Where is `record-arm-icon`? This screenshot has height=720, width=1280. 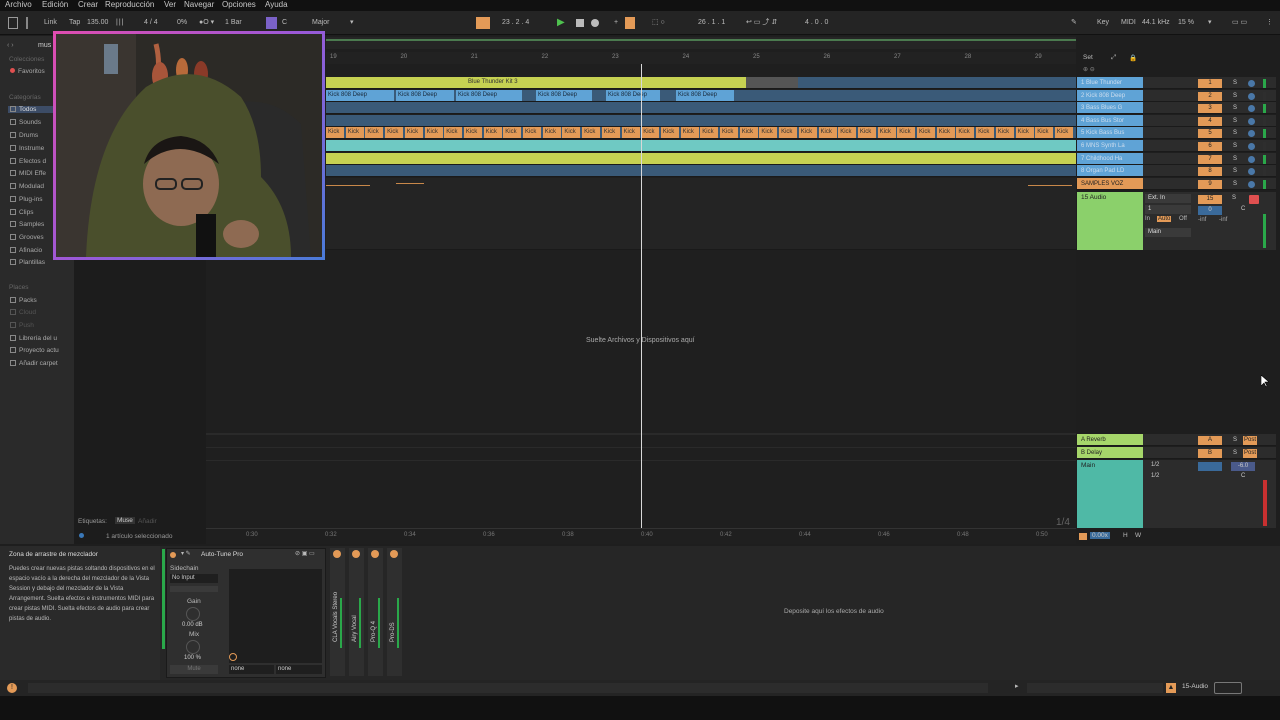 record-arm-icon is located at coordinates (1254, 199).